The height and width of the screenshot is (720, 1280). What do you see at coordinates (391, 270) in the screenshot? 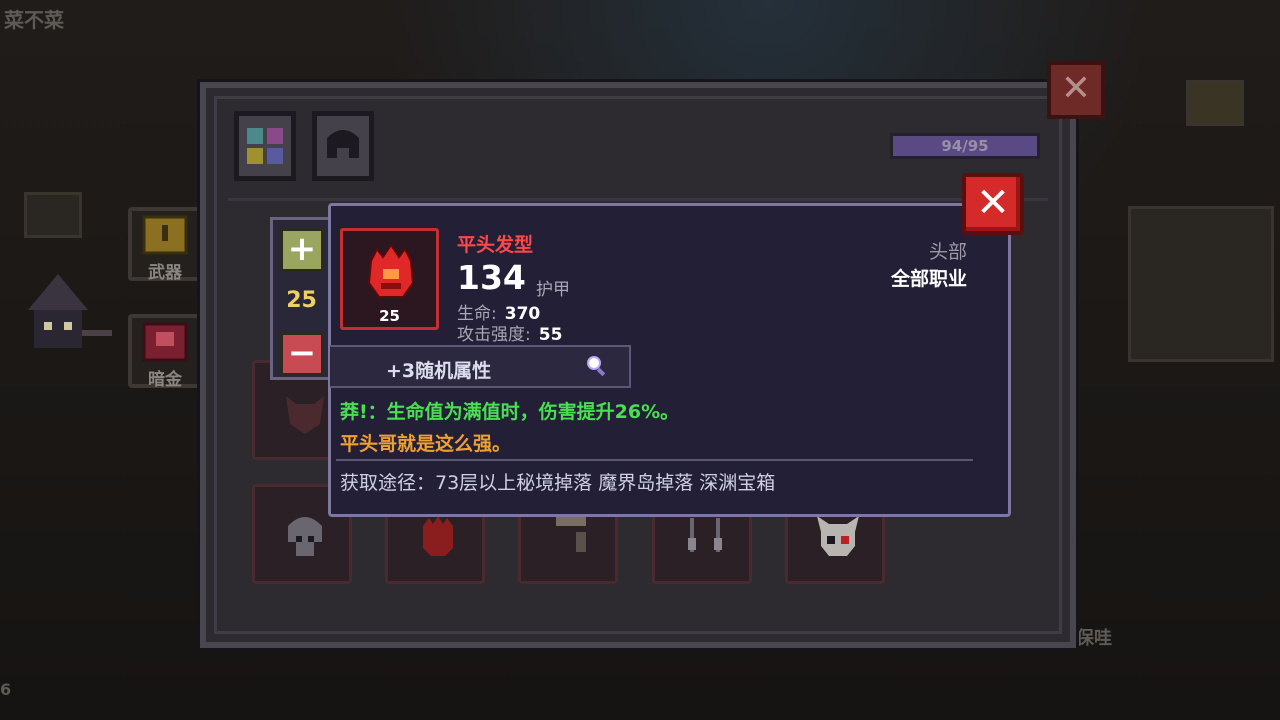
I see `flat-top-helmet-icon` at bounding box center [391, 270].